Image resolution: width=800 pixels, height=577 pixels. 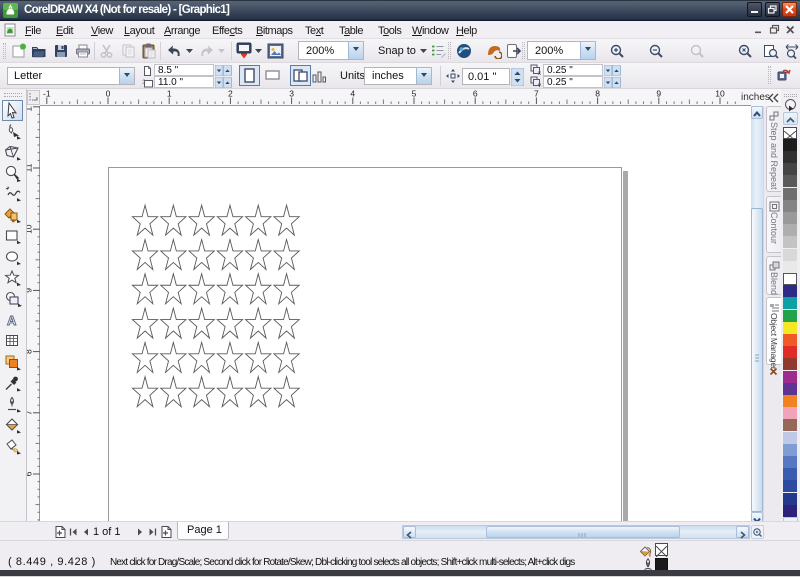 What do you see at coordinates (291, 94) in the screenshot?
I see `svg-text: 3` at bounding box center [291, 94].